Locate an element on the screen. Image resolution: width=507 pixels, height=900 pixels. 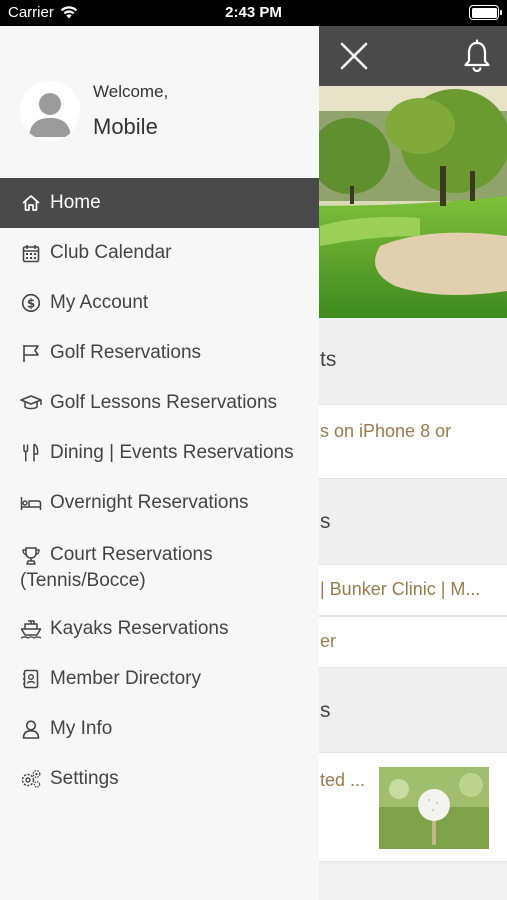
menu-item-my-account: $ My Account is located at coordinates (159, 303).